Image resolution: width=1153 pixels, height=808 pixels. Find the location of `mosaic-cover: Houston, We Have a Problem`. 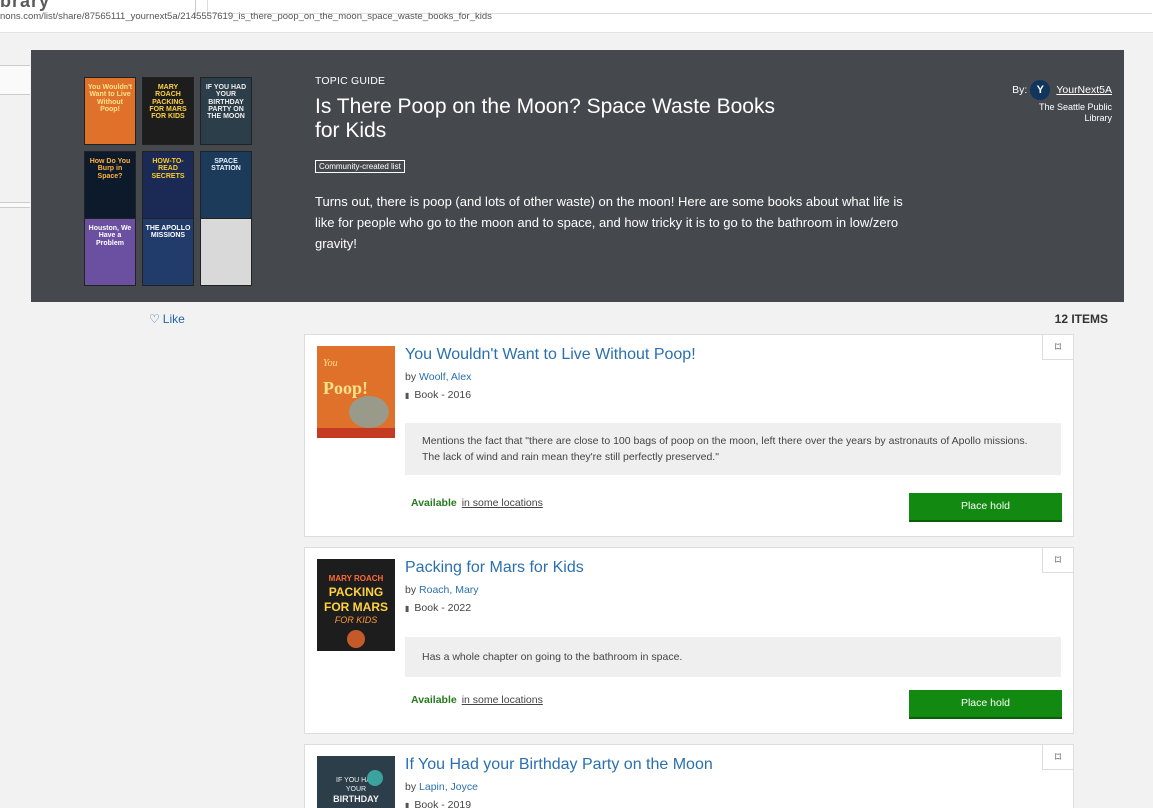

mosaic-cover: Houston, We Have a Problem is located at coordinates (110, 252).